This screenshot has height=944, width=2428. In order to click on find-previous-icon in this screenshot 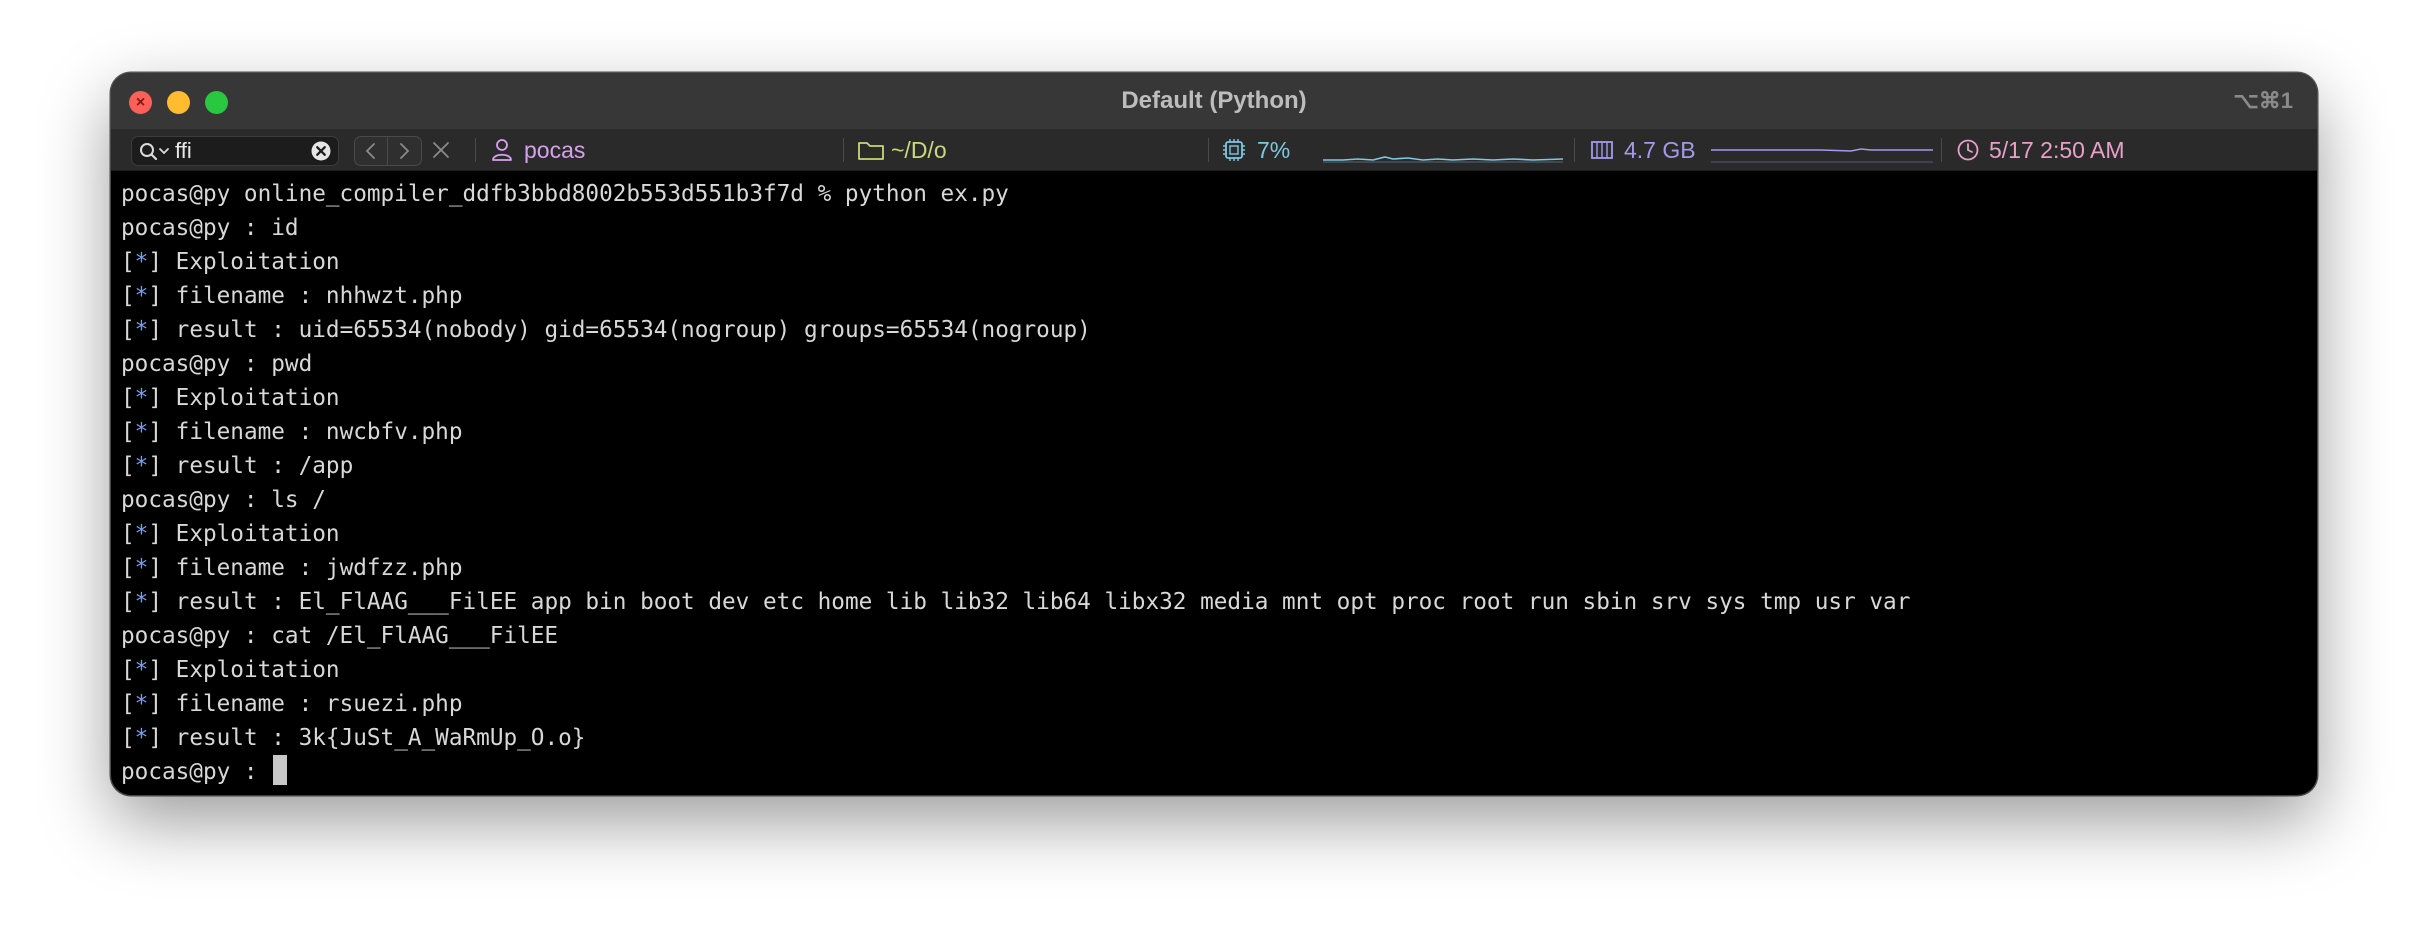, I will do `click(371, 151)`.